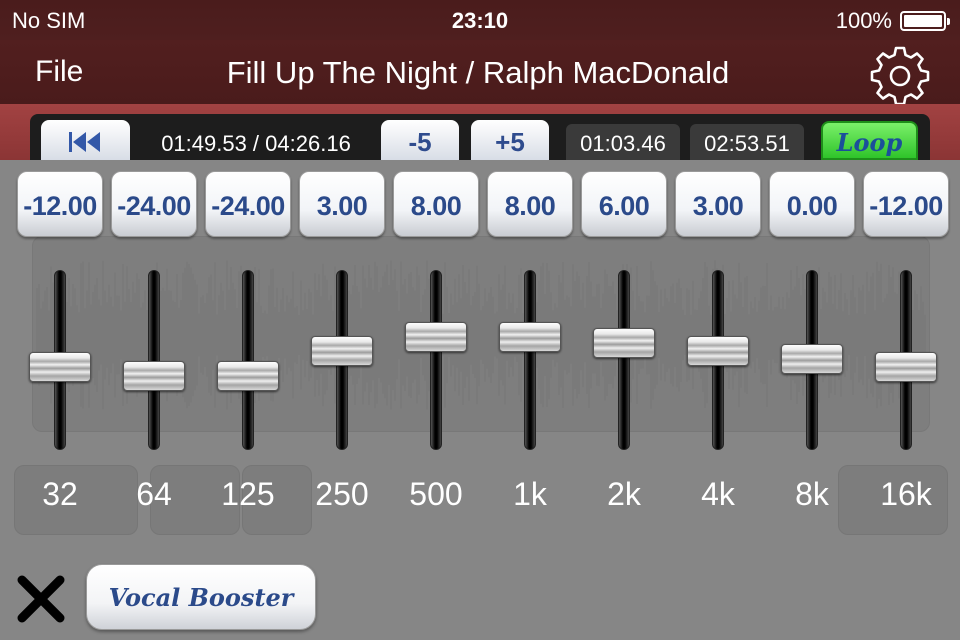 The image size is (960, 640). I want to click on rewind-button, so click(85, 140).